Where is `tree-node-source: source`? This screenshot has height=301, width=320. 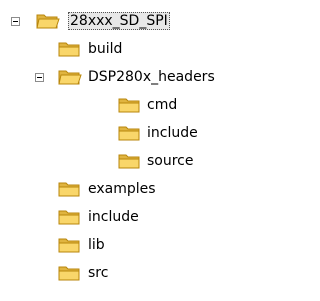
tree-node-source: source is located at coordinates (139, 161).